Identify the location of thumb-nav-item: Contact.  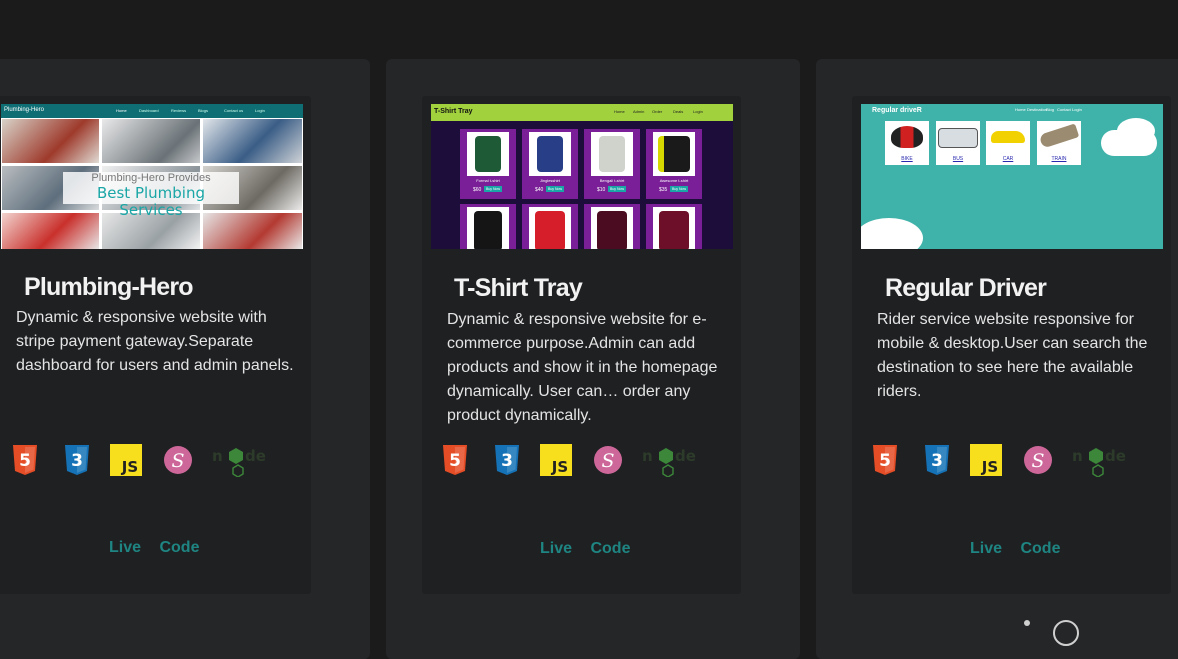
(1064, 109).